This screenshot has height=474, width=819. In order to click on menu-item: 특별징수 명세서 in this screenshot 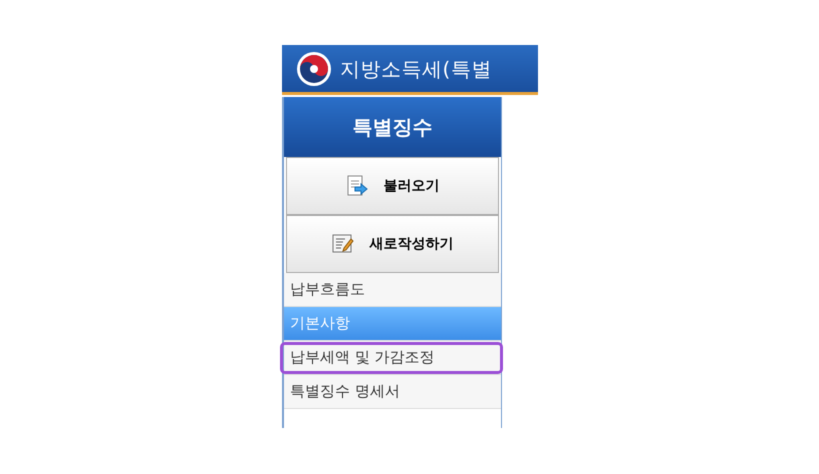, I will do `click(392, 392)`.